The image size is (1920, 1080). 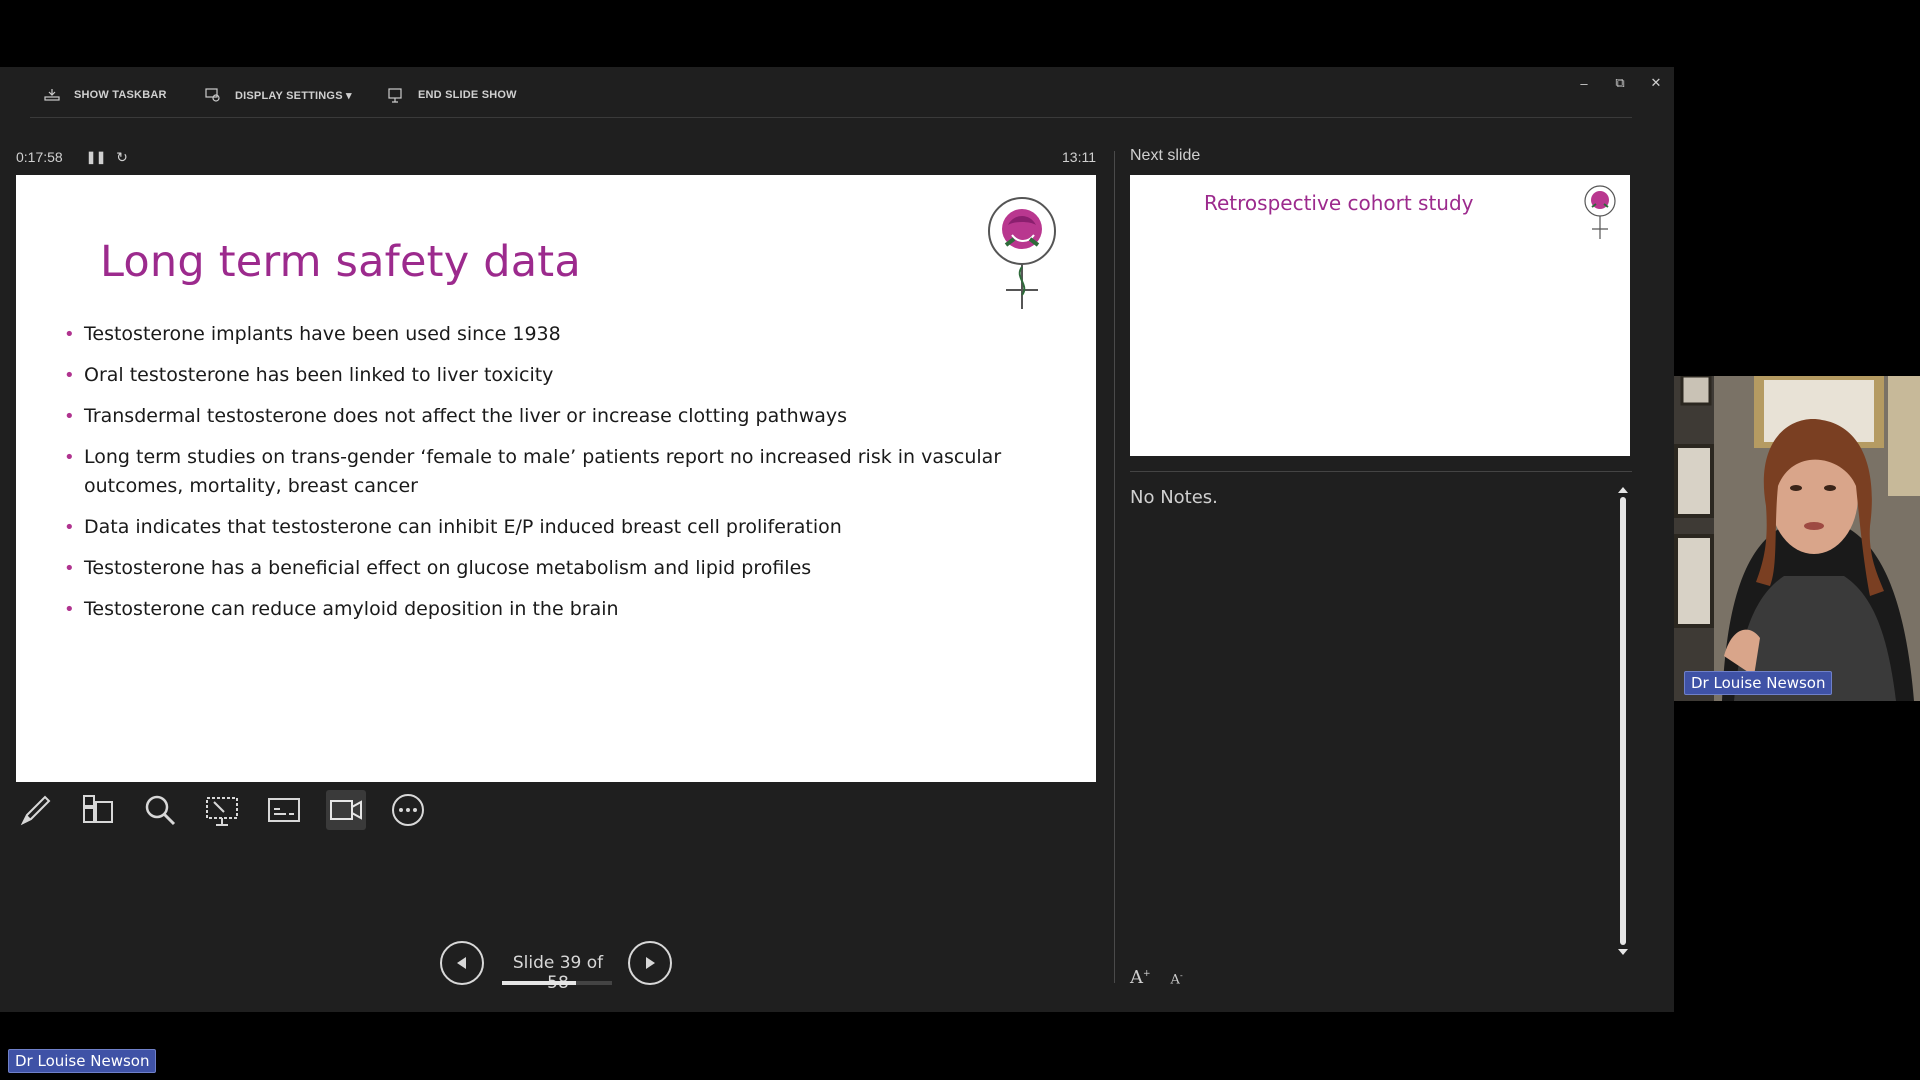 I want to click on increase-font-label: A, so click(x=1136, y=977).